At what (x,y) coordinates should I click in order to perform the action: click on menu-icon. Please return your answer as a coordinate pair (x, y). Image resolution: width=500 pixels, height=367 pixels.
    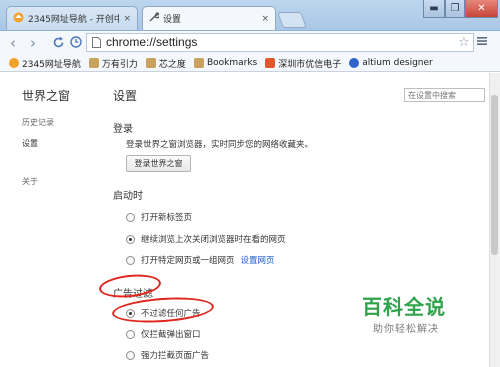
    Looking at the image, I should click on (482, 42).